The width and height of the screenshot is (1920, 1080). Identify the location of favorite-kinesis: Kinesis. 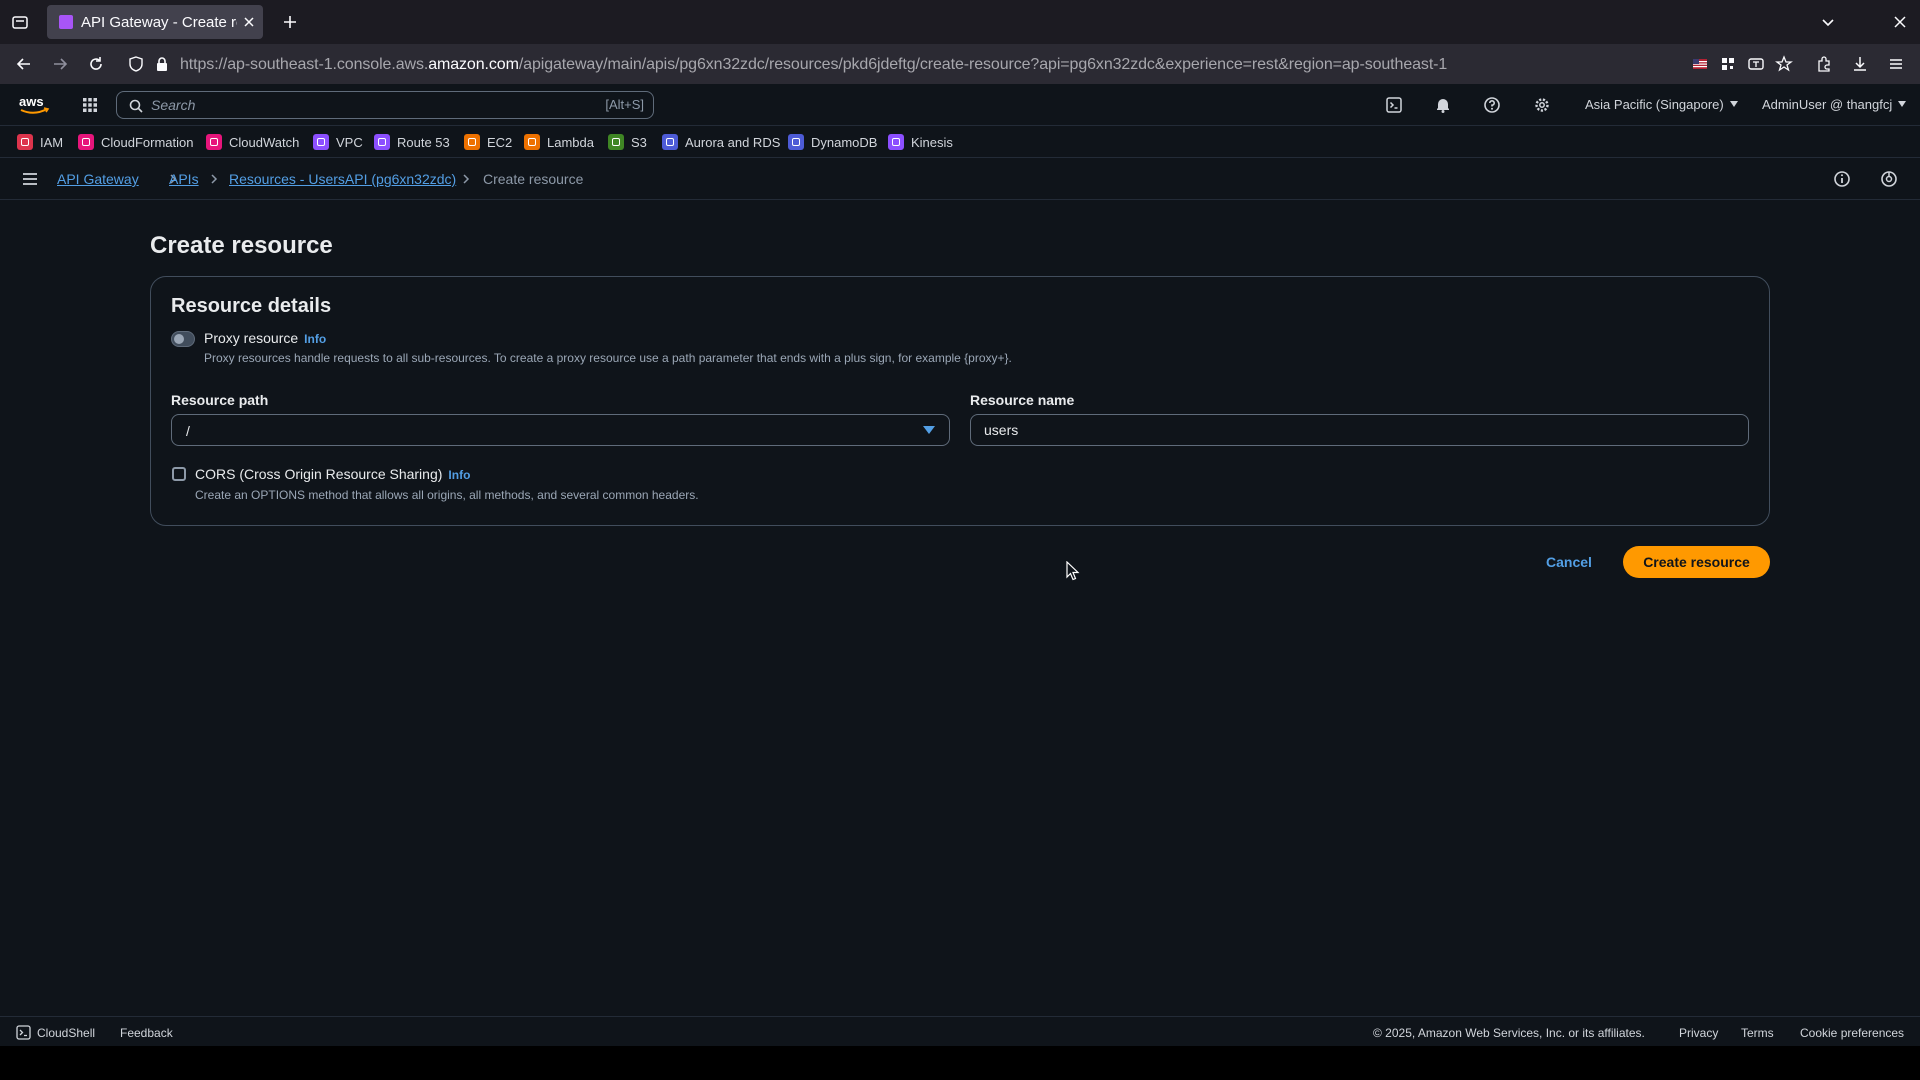
(920, 142).